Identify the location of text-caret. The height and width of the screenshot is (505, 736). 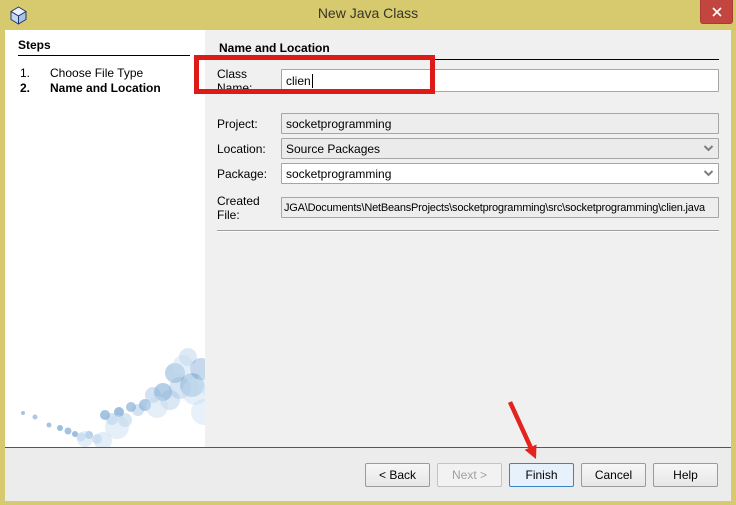
(312, 80).